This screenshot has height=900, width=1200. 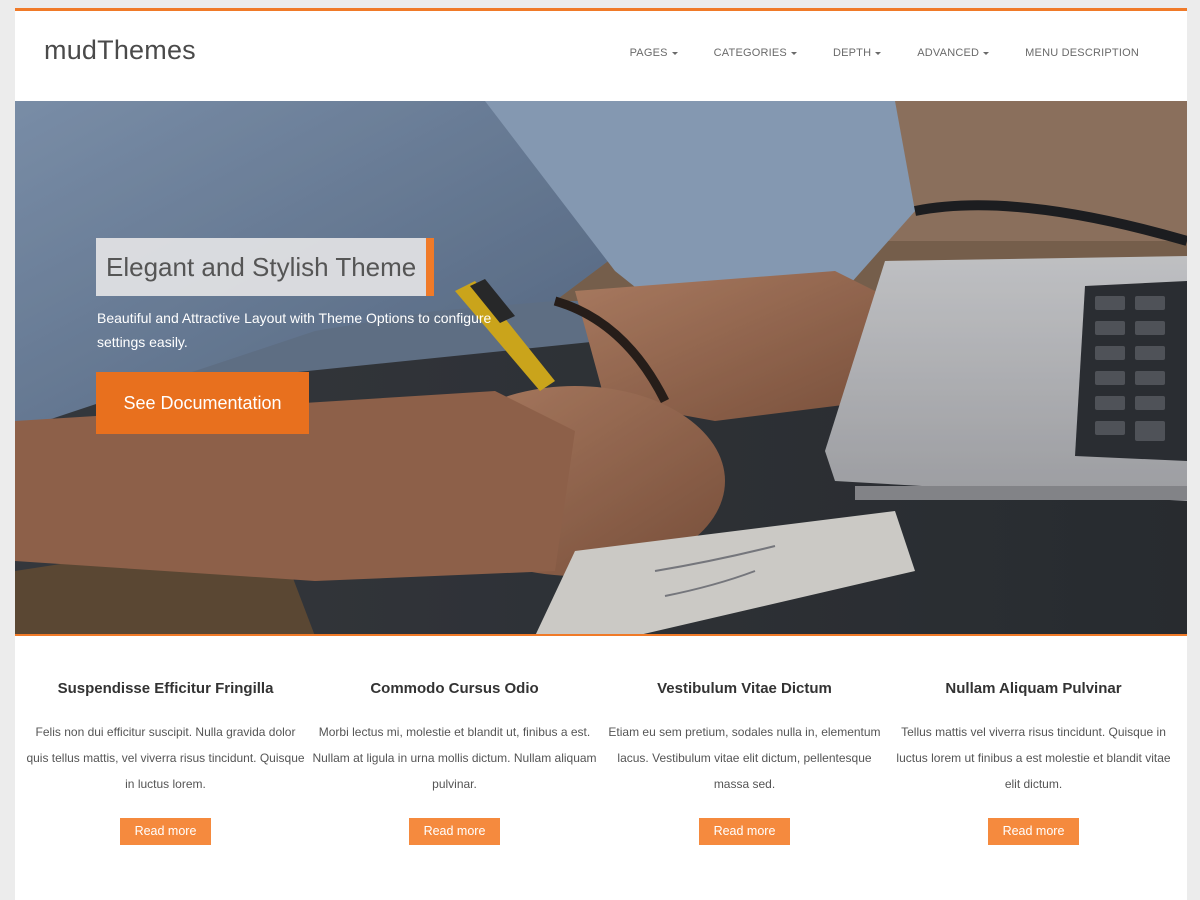 What do you see at coordinates (165, 688) in the screenshot?
I see `feature-title: Suspendisse Efficitur Fringilla` at bounding box center [165, 688].